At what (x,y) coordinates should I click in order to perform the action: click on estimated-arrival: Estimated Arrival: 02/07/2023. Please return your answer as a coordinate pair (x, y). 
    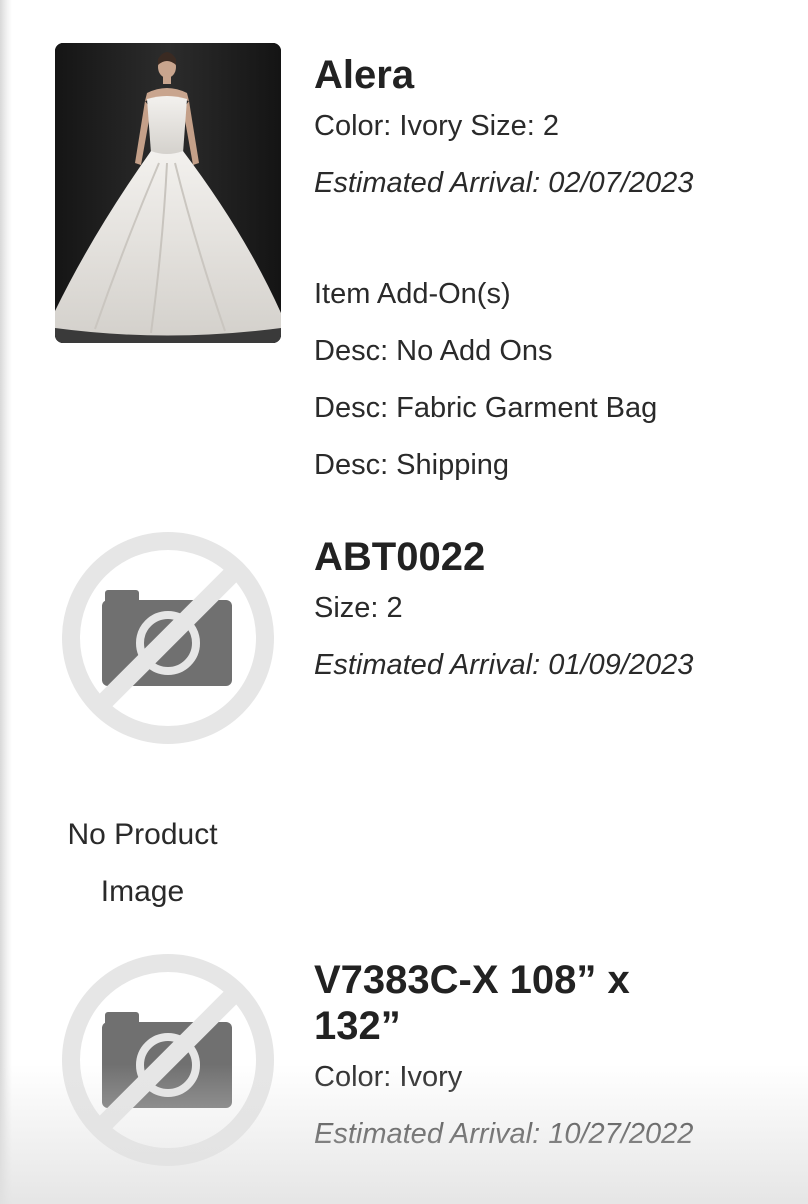
    Looking at the image, I should click on (504, 183).